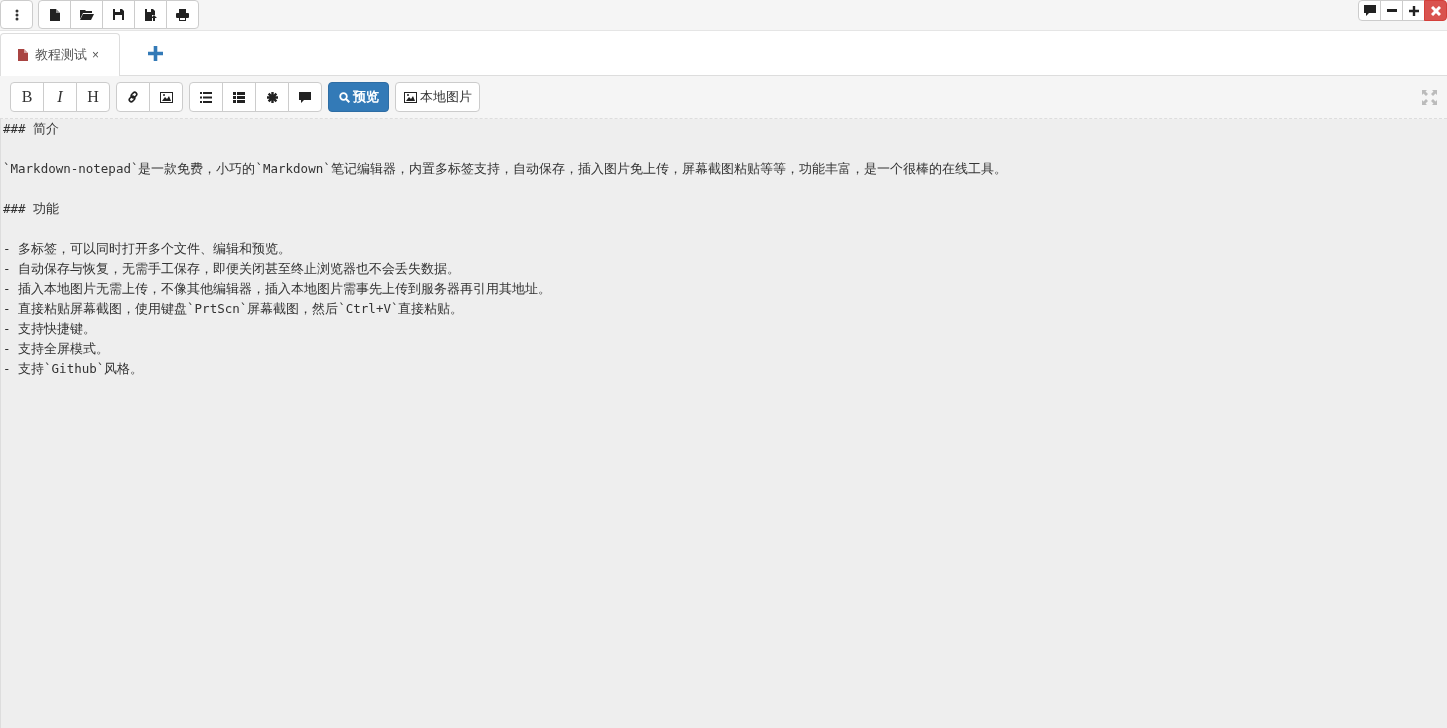 The width and height of the screenshot is (1447, 728). I want to click on print-button, so click(182, 14).